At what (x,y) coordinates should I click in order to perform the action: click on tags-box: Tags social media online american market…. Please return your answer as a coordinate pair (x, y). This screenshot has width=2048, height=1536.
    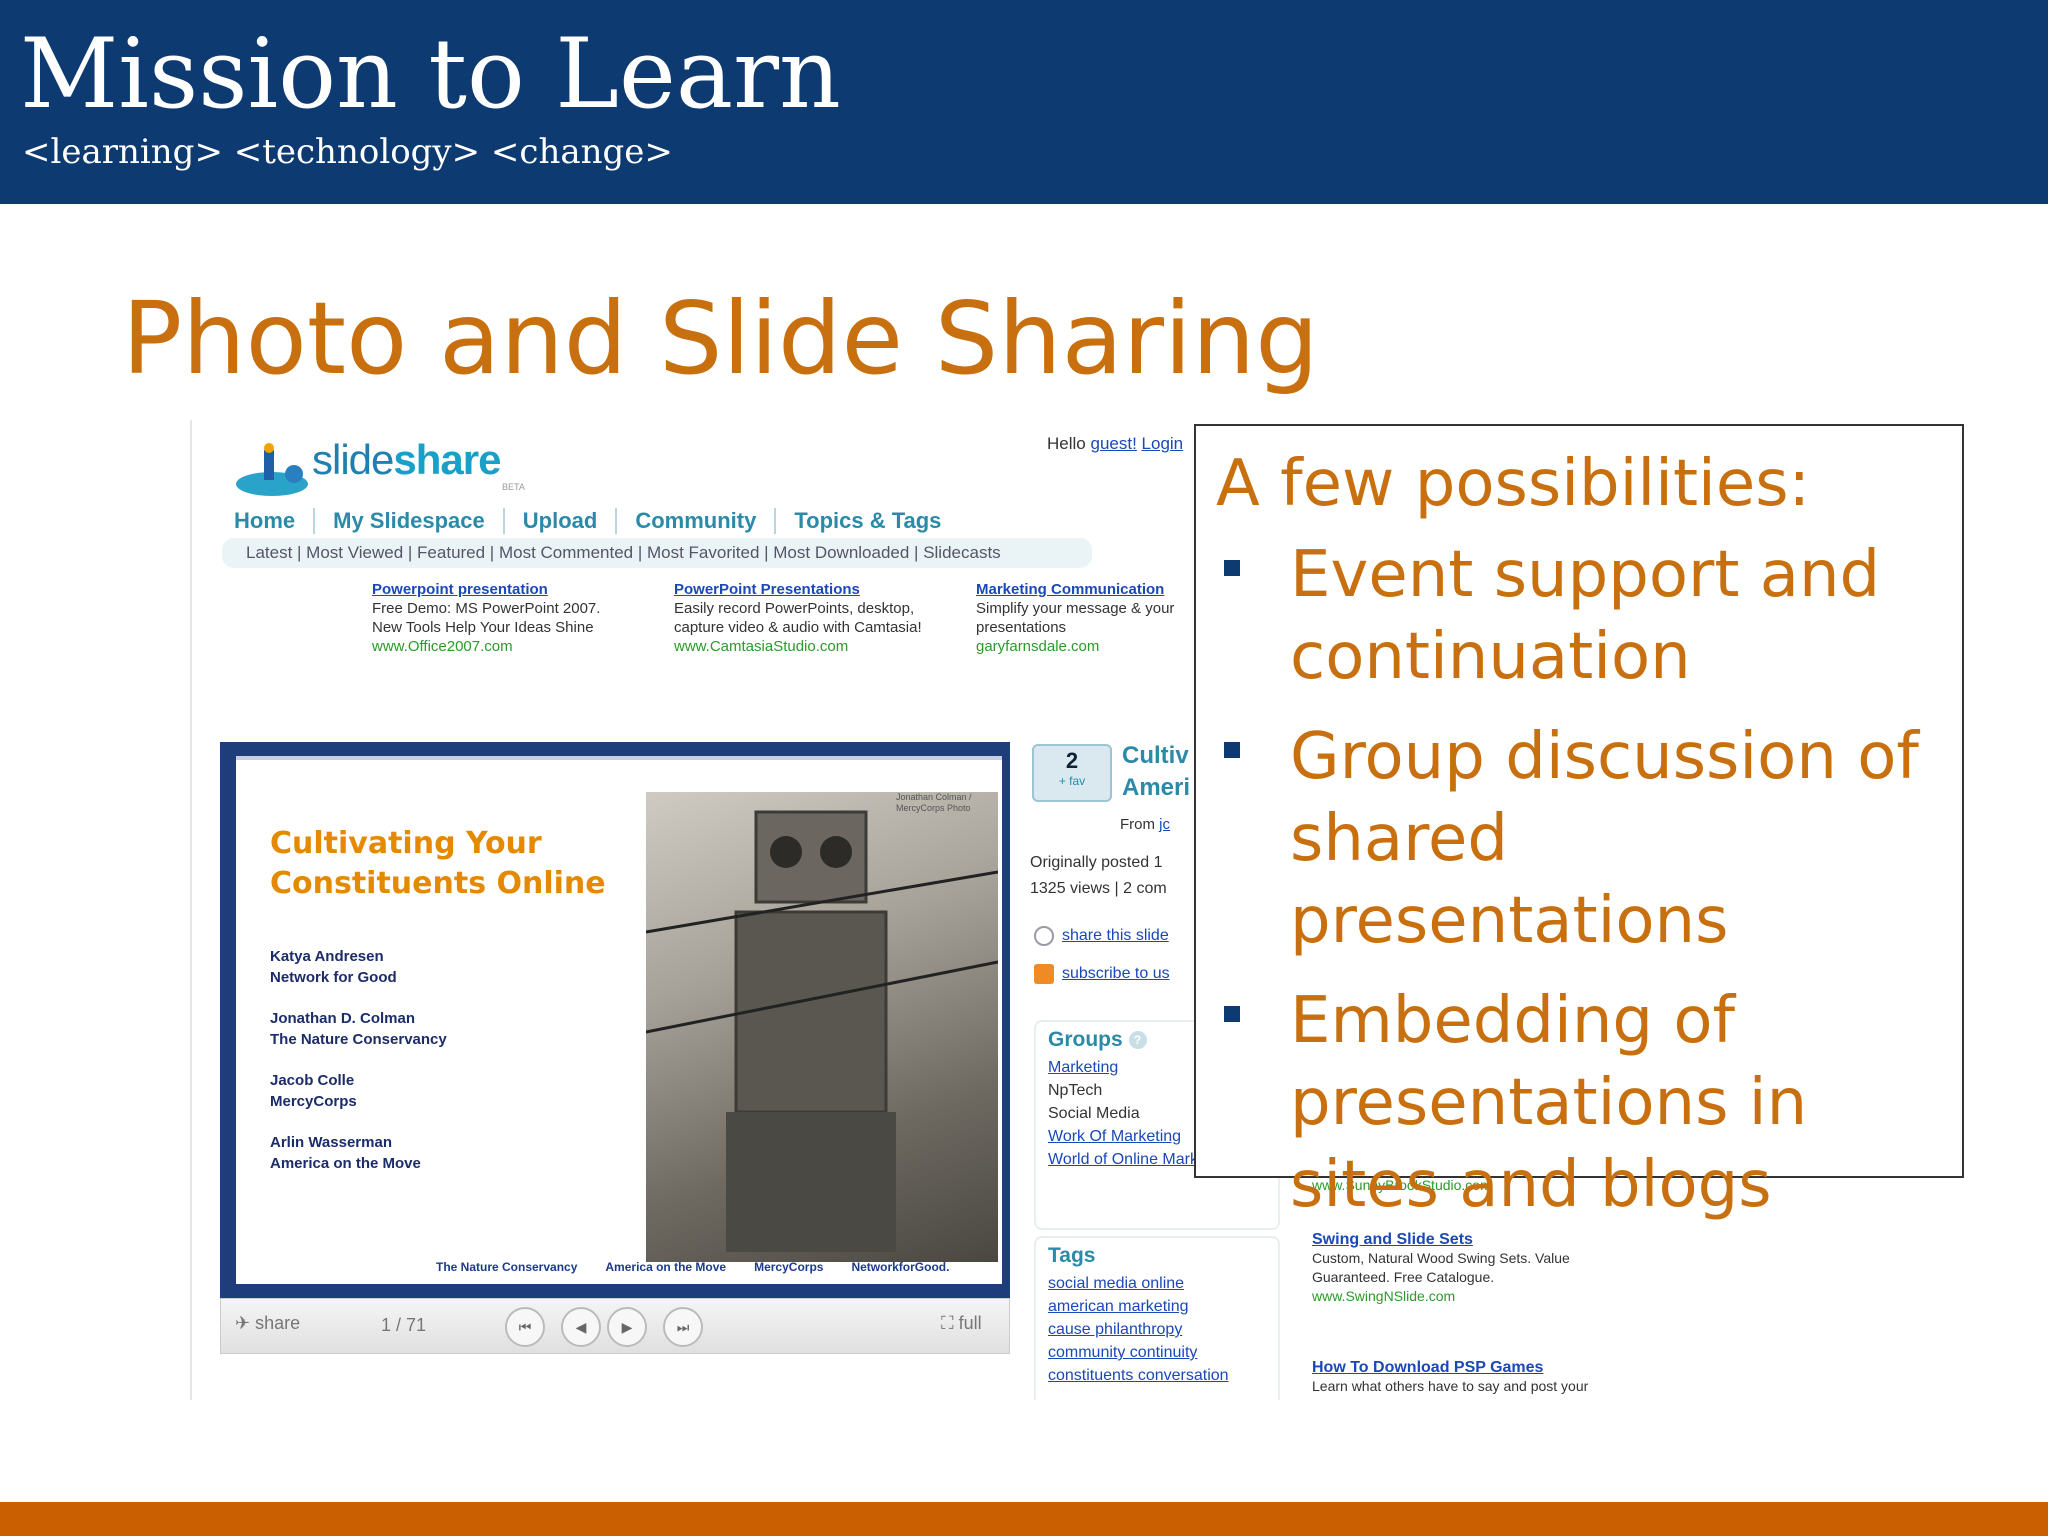
    Looking at the image, I should click on (1157, 1318).